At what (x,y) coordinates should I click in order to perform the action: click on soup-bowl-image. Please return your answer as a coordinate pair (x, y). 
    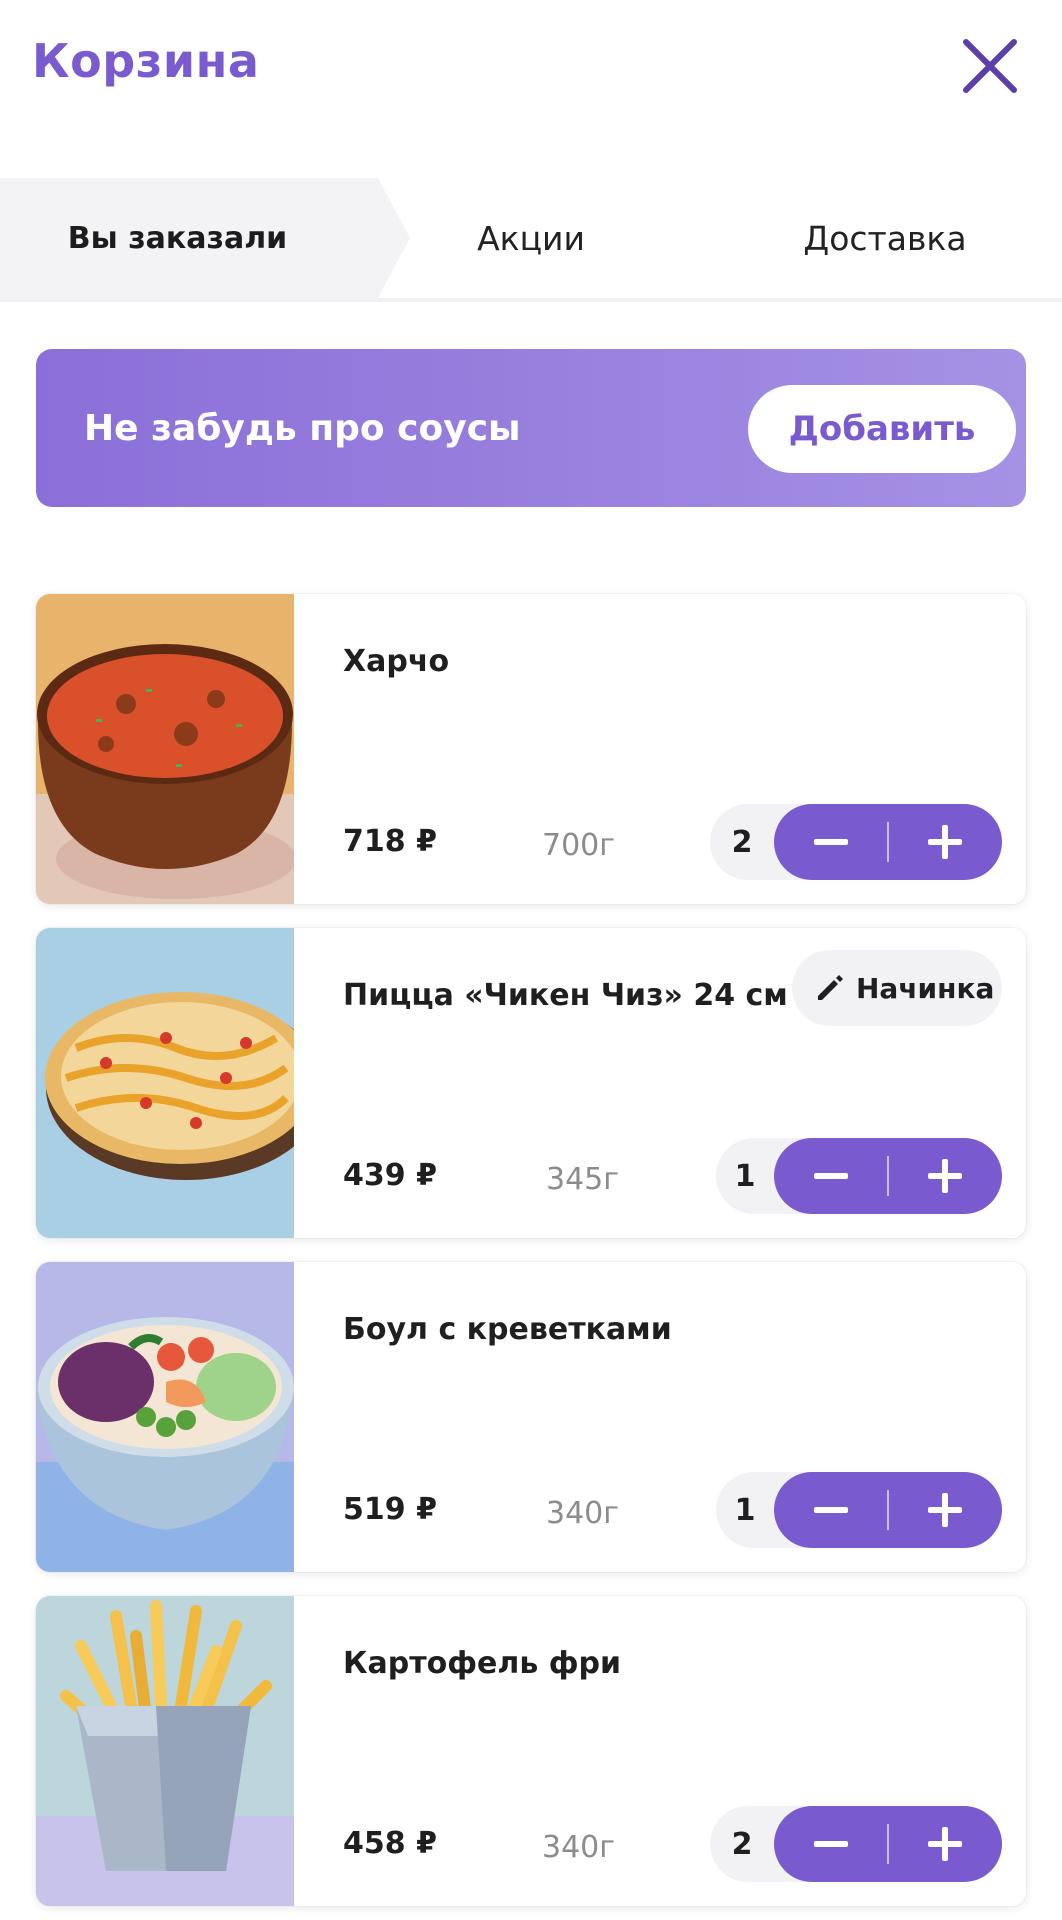
    Looking at the image, I should click on (165, 749).